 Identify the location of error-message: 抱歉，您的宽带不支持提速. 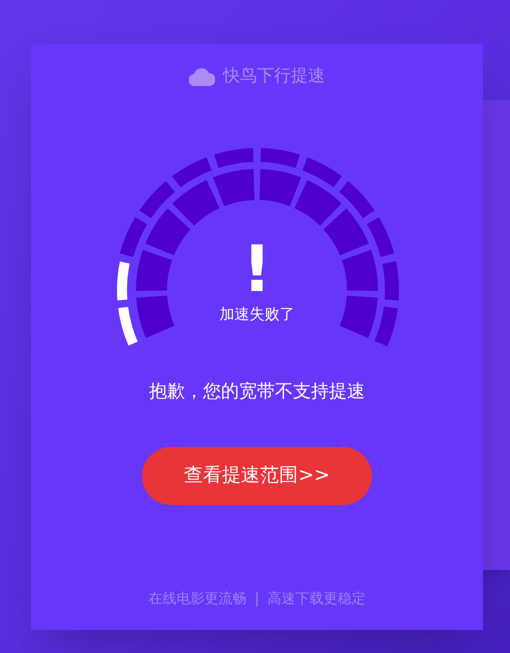
(257, 392).